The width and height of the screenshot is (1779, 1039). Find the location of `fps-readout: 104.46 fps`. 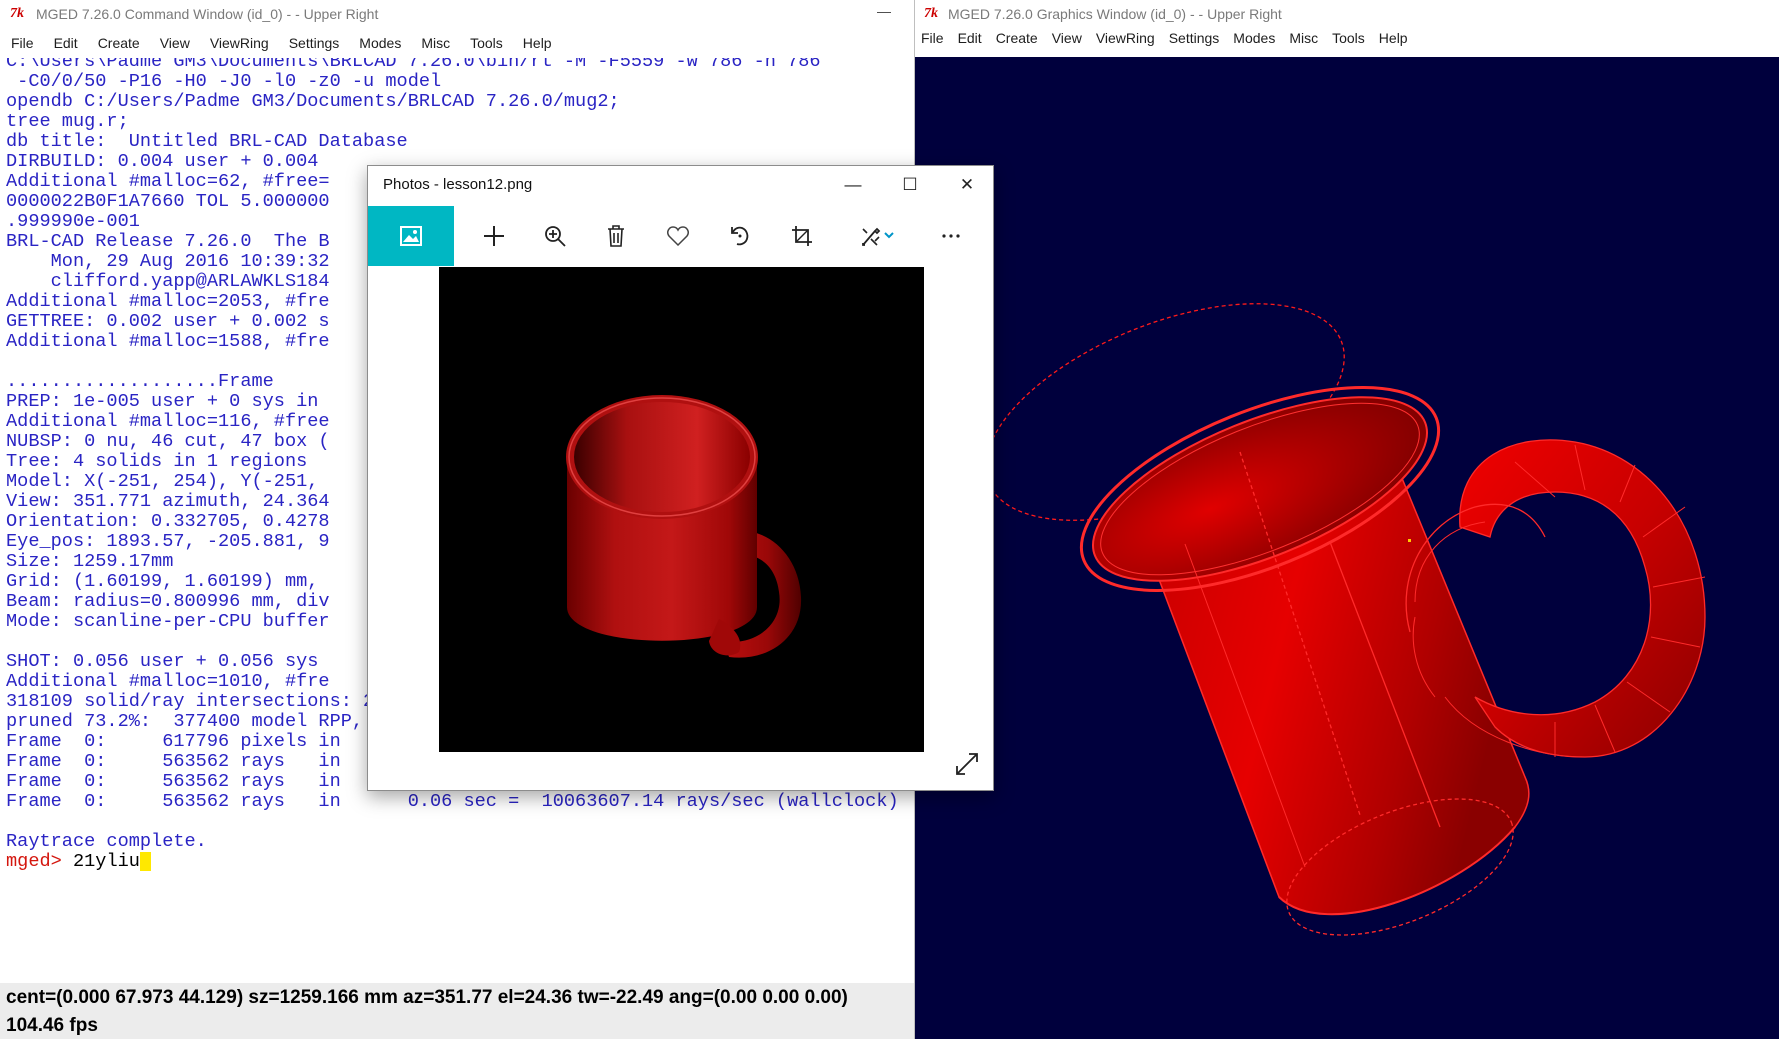

fps-readout: 104.46 fps is located at coordinates (52, 1025).